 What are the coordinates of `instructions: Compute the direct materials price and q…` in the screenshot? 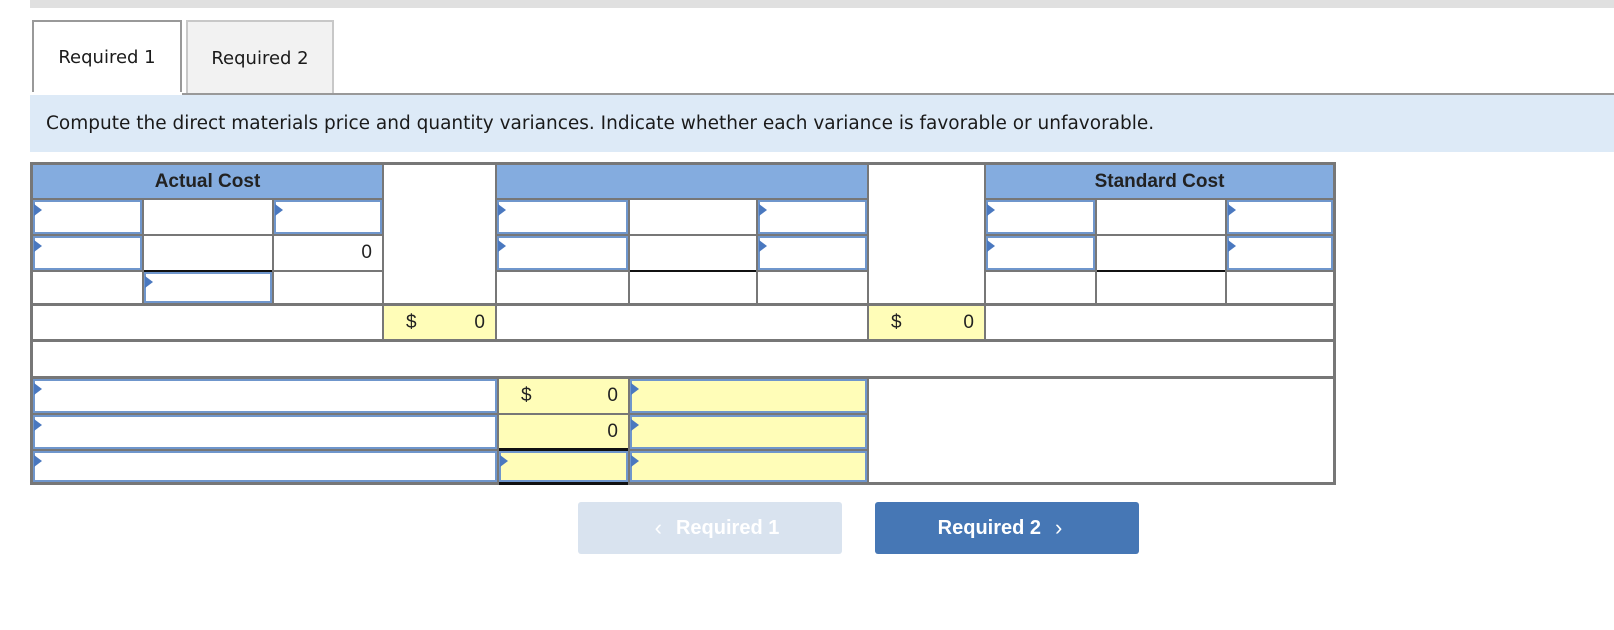 It's located at (822, 123).